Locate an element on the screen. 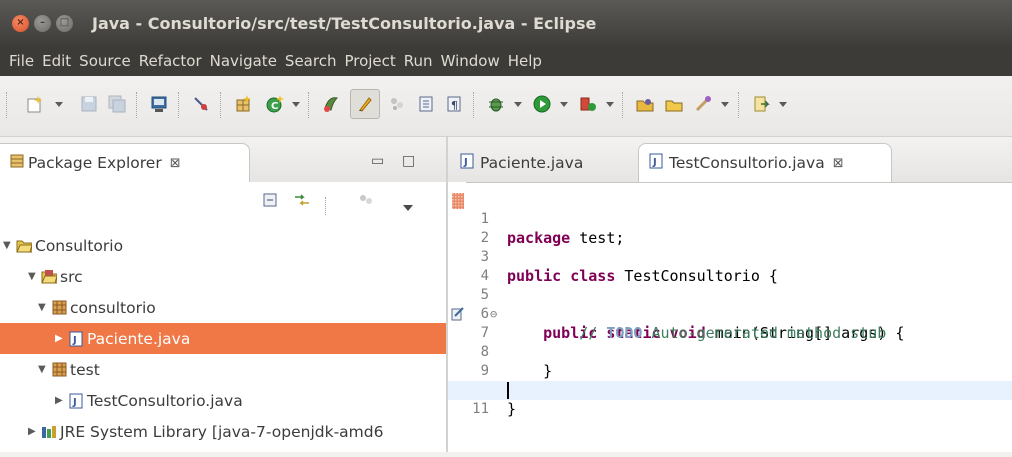  mark-occurrences-icon is located at coordinates (365, 104).